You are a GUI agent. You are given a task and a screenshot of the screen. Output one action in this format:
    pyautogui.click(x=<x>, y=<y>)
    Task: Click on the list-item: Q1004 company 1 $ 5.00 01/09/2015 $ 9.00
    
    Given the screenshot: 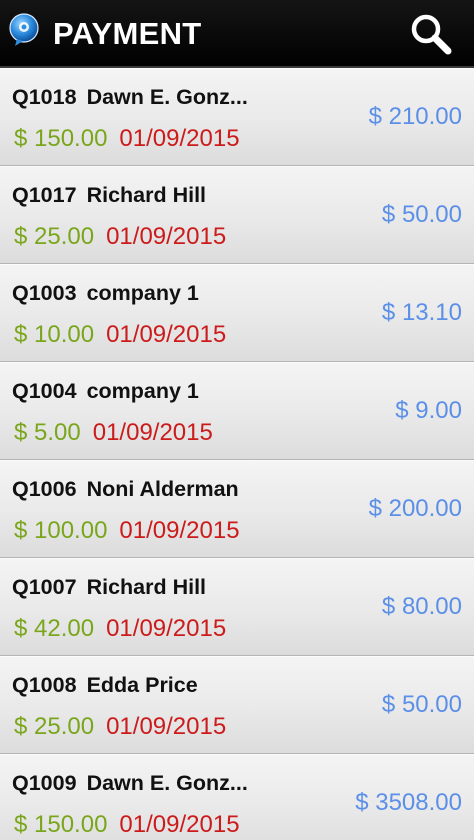 What is the action you would take?
    pyautogui.click(x=237, y=411)
    